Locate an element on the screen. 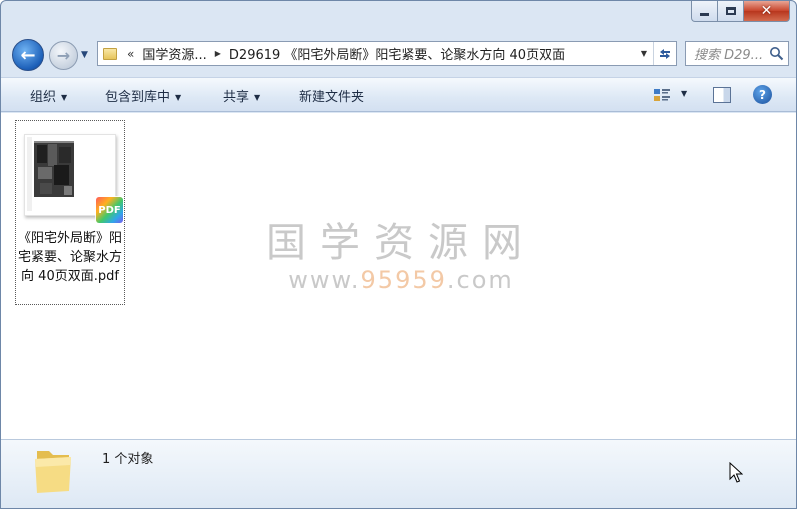 The image size is (797, 509). file-name-label: 《阳宅外局断》阳宅紧要、论聚水方向 40页双面.pdf is located at coordinates (70, 257).